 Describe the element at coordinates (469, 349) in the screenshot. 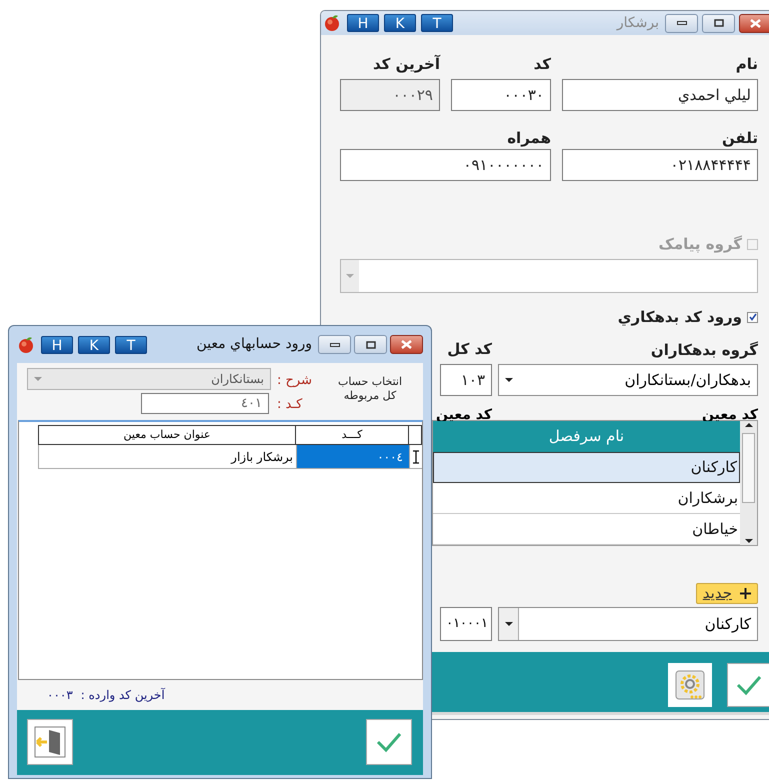

I see `field-label: کد کل` at that location.